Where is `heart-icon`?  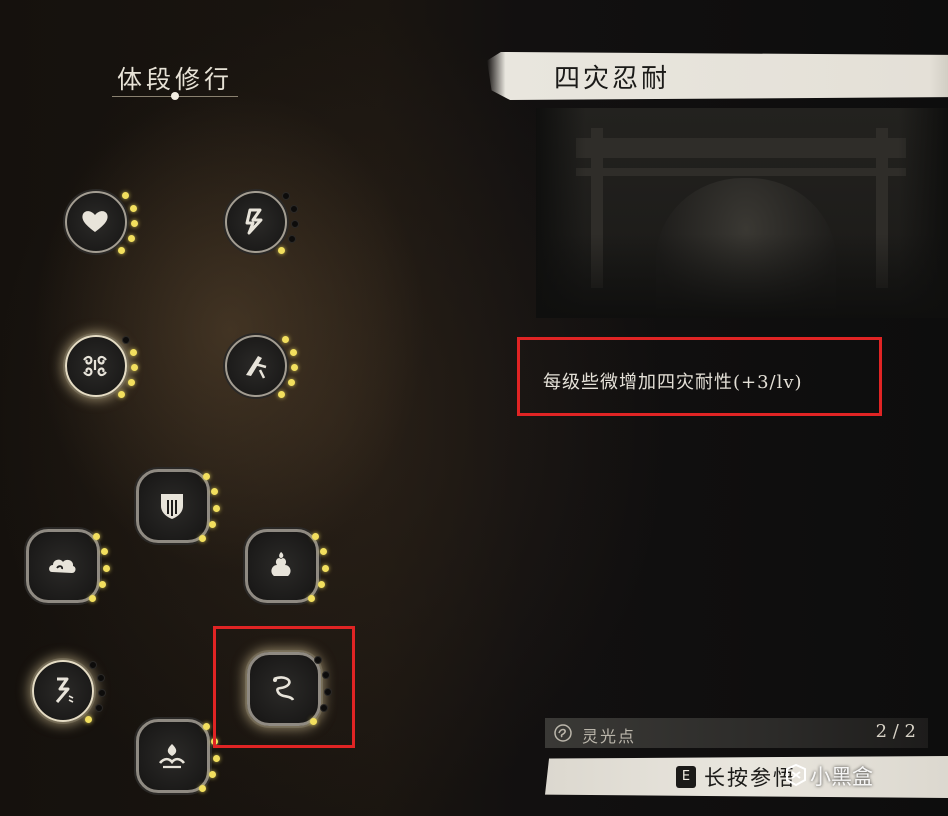 heart-icon is located at coordinates (95, 221).